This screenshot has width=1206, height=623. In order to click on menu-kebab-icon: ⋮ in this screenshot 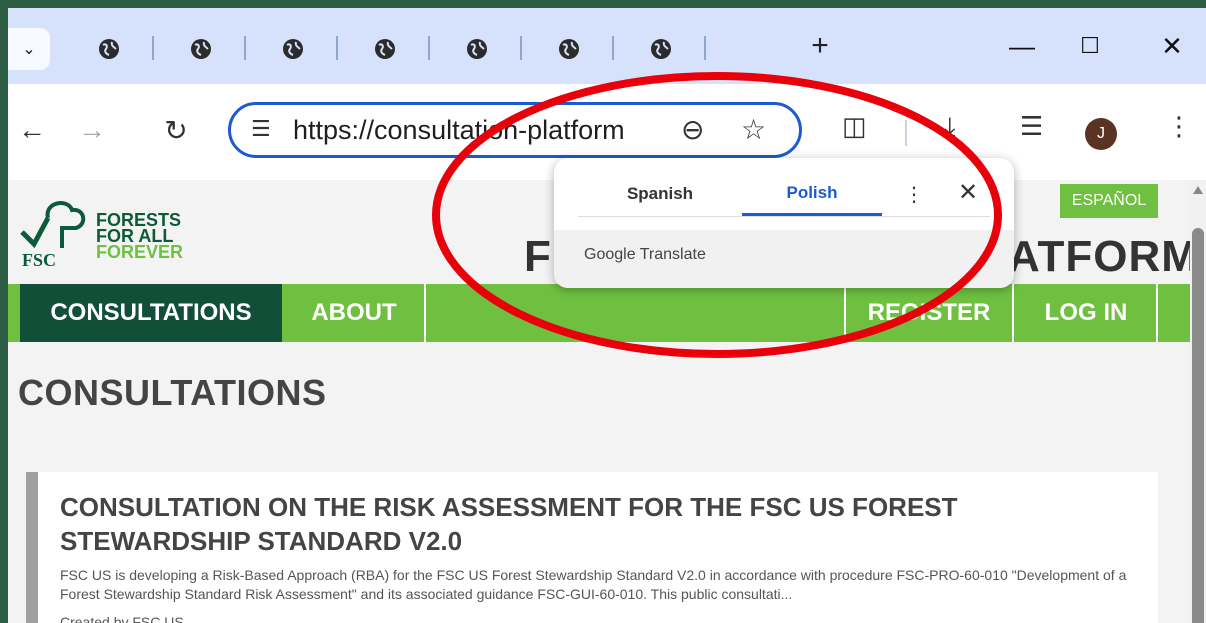, I will do `click(1179, 127)`.